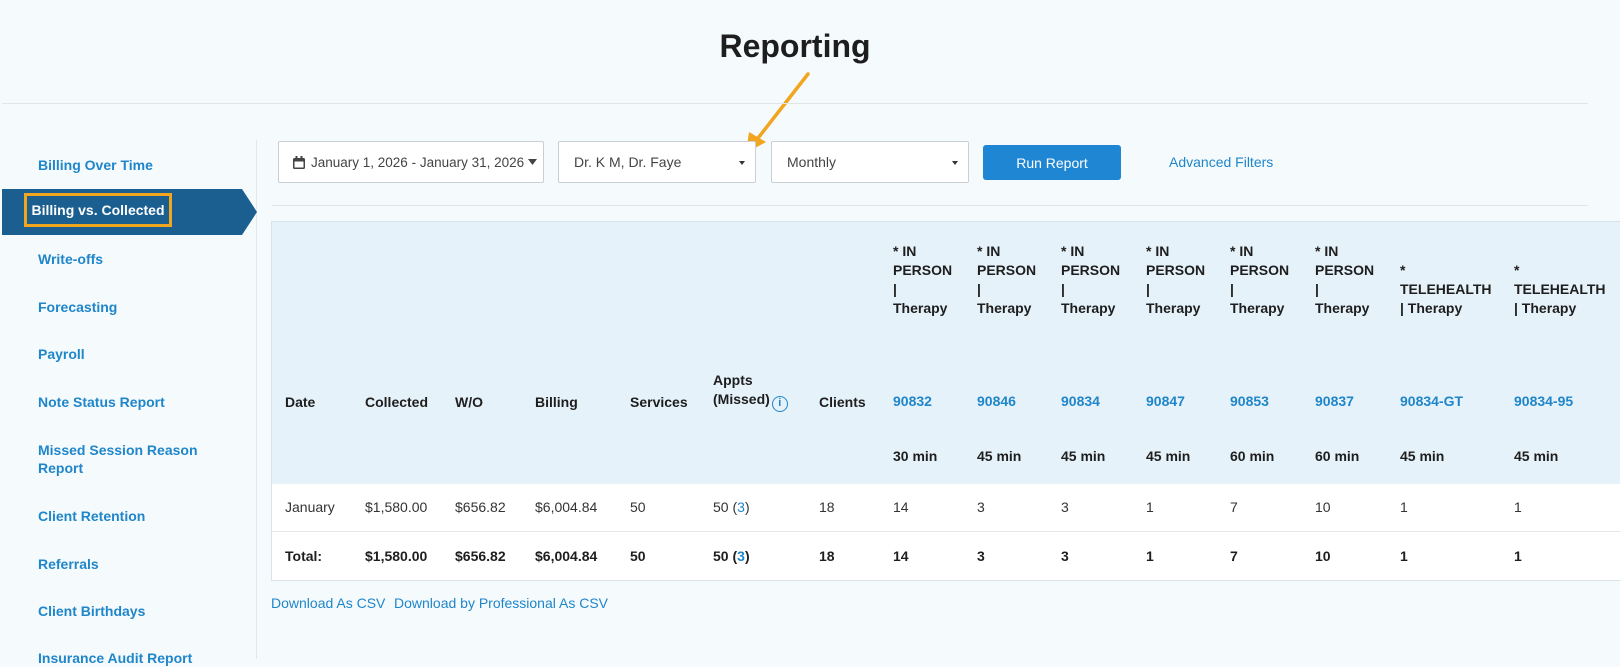 The width and height of the screenshot is (1620, 667). I want to click on row-divider, so click(945, 531).